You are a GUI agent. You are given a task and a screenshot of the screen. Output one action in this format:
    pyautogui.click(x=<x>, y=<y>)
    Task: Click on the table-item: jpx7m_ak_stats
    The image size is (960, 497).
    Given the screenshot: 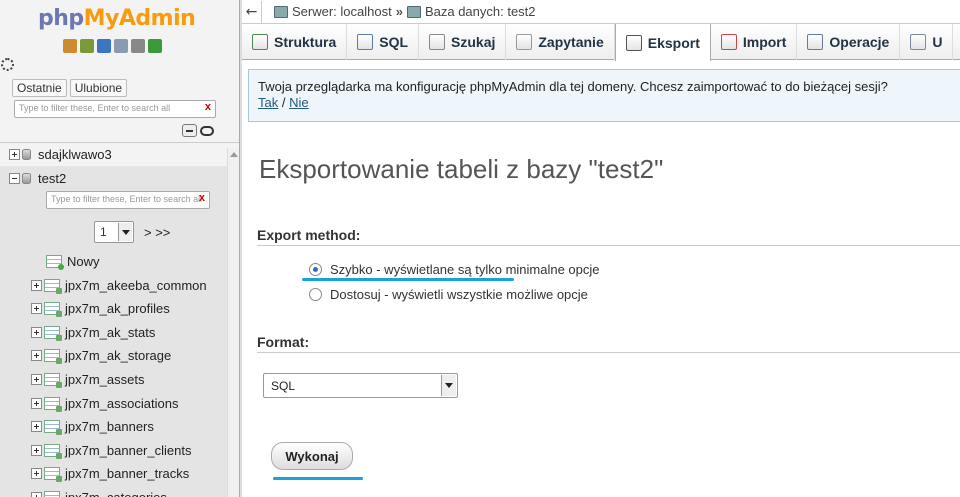 What is the action you would take?
    pyautogui.click(x=93, y=332)
    